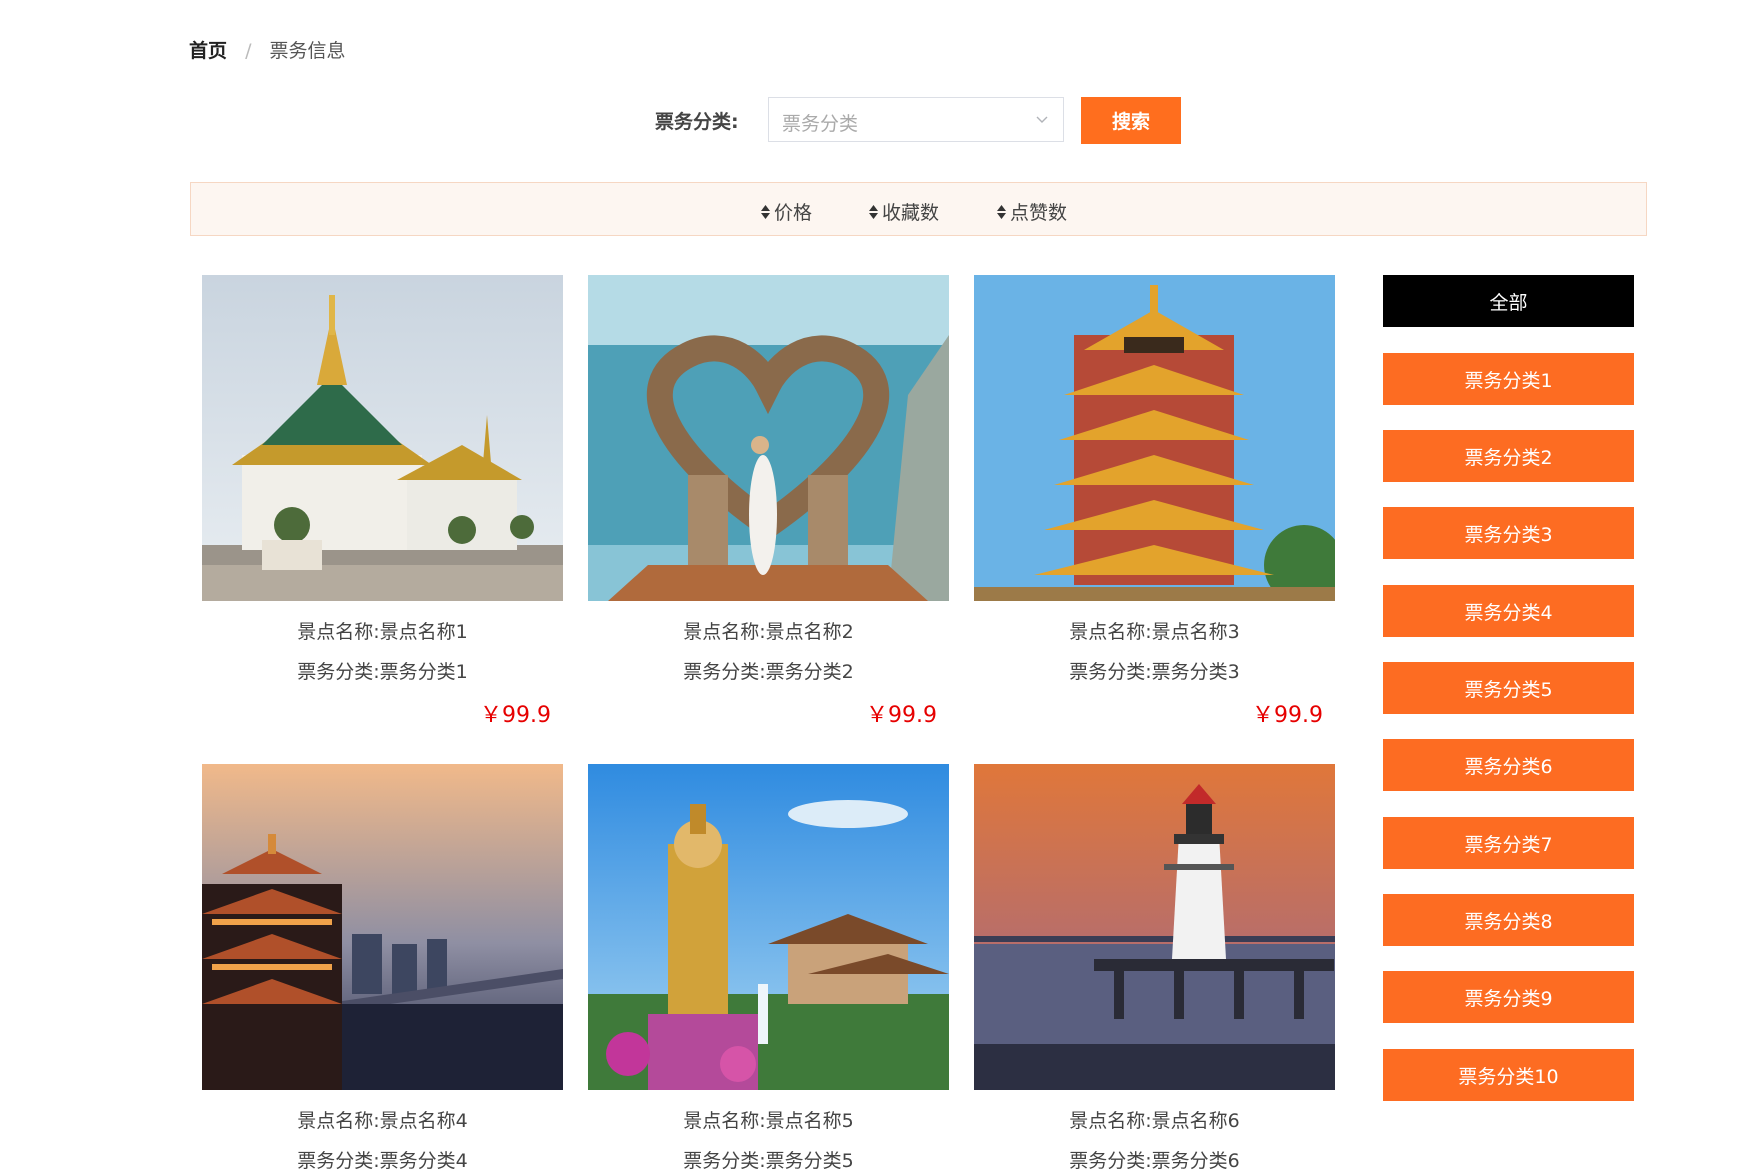 The height and width of the screenshot is (1173, 1762). I want to click on list-item: 景点名称:景点名称5 票务分类:票务分类5, so click(768, 968).